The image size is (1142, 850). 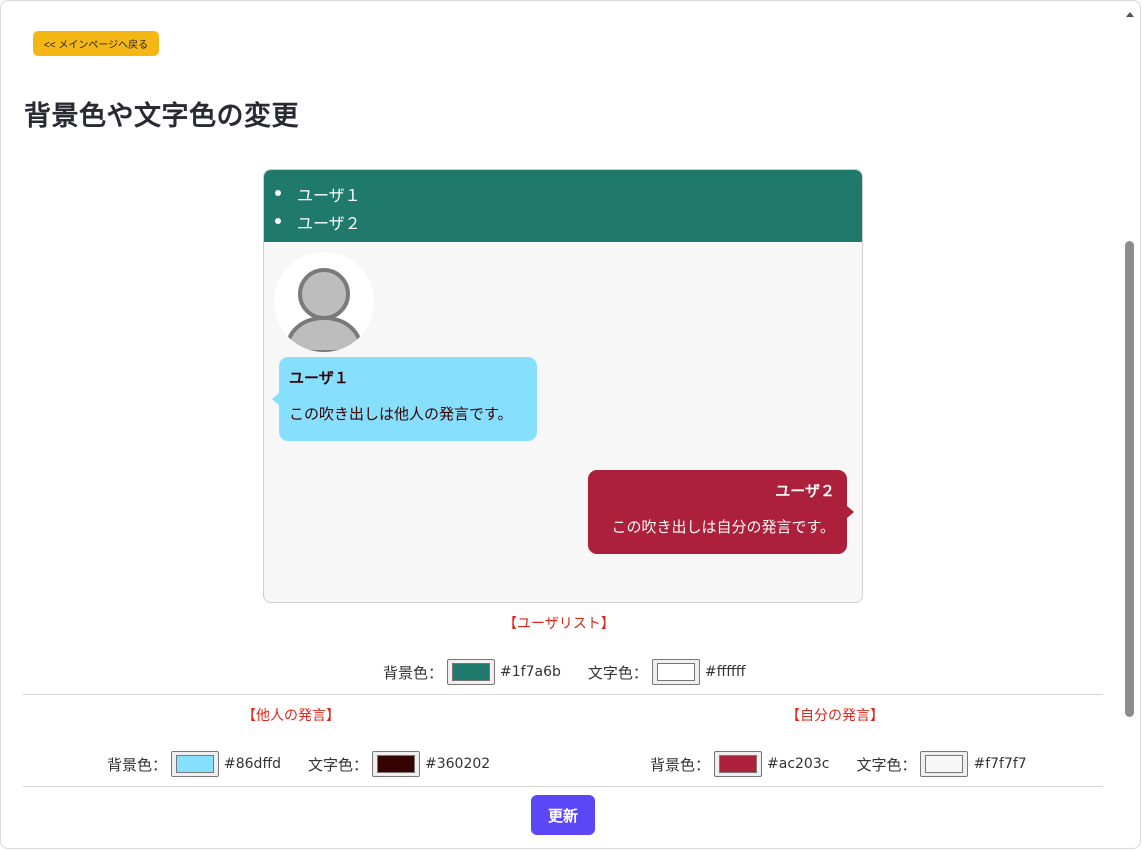 I want to click on self-message-text-color-picker, so click(x=944, y=764).